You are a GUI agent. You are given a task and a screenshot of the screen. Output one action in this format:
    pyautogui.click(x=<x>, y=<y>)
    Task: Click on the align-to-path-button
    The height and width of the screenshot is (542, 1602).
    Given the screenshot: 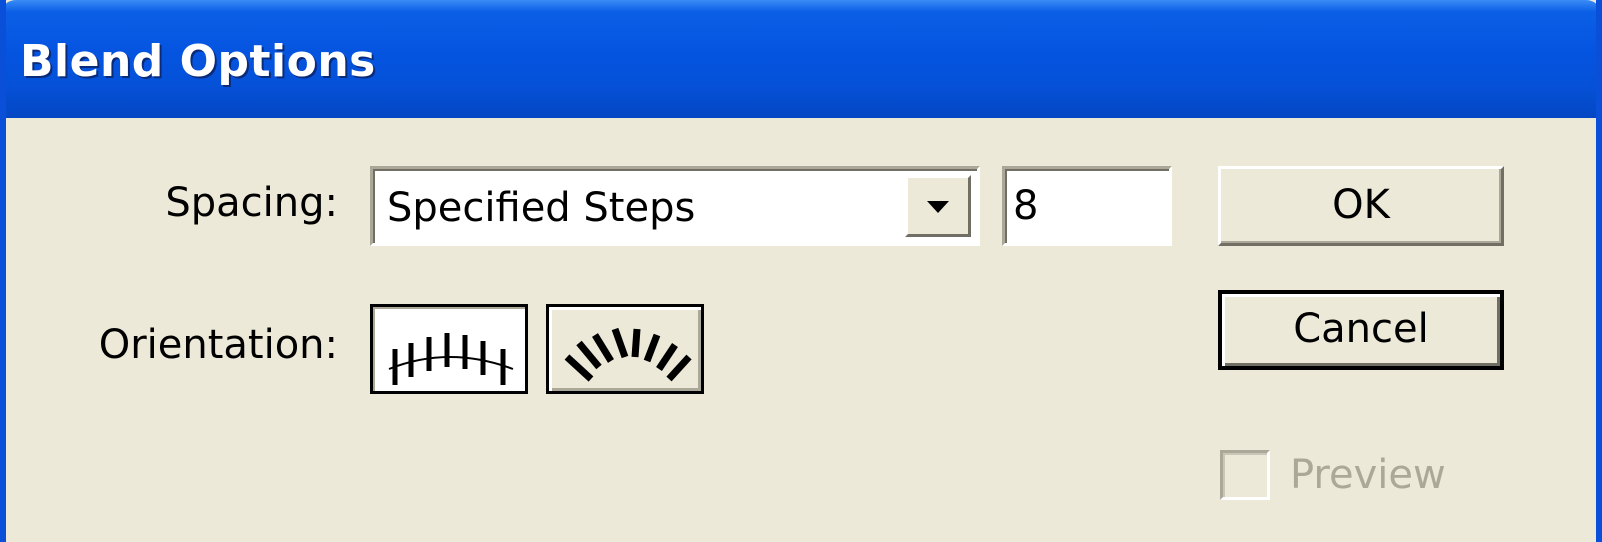 What is the action you would take?
    pyautogui.click(x=625, y=349)
    